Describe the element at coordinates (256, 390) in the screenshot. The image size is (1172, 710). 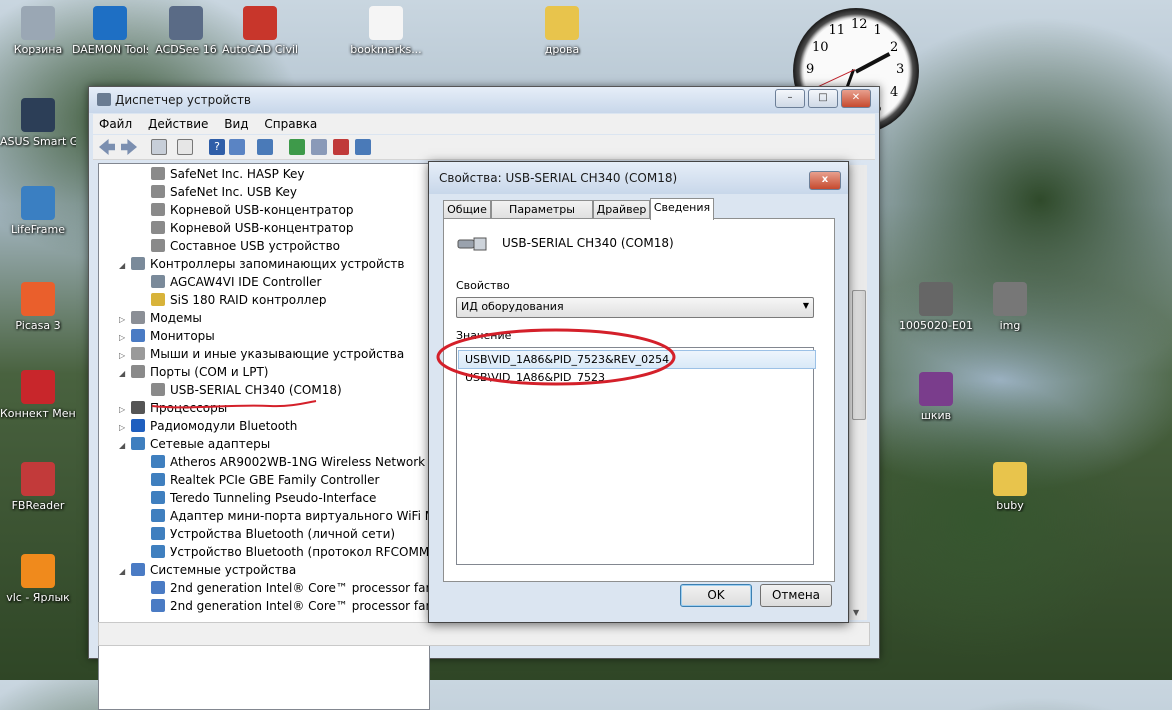
I see `tree-node-label: USB-SERIAL CH340 (COM18)` at that location.